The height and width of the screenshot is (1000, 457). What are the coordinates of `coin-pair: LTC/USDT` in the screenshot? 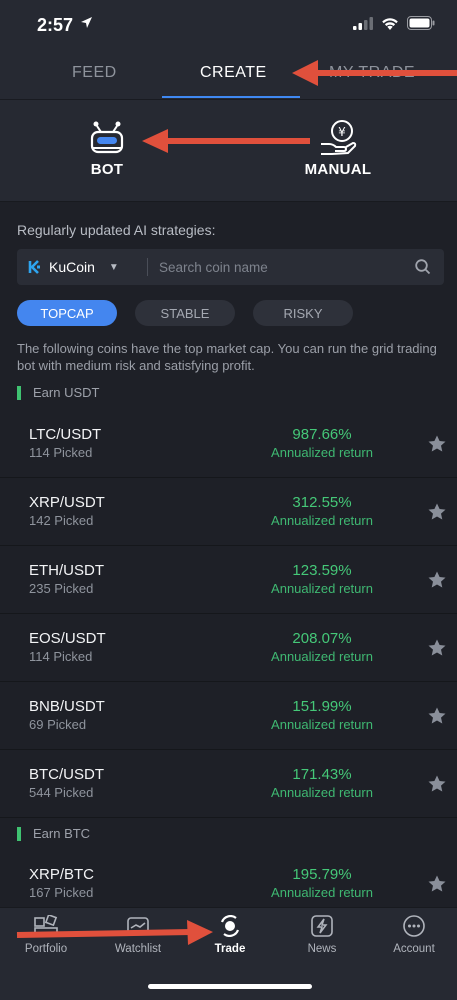 It's located at (65, 434).